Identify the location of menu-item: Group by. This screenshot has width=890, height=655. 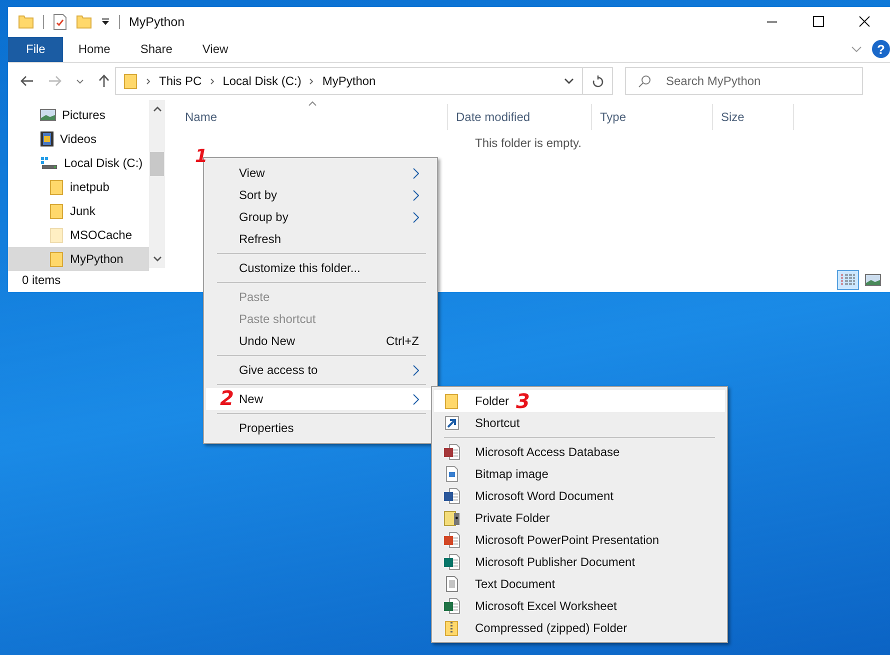
(320, 217).